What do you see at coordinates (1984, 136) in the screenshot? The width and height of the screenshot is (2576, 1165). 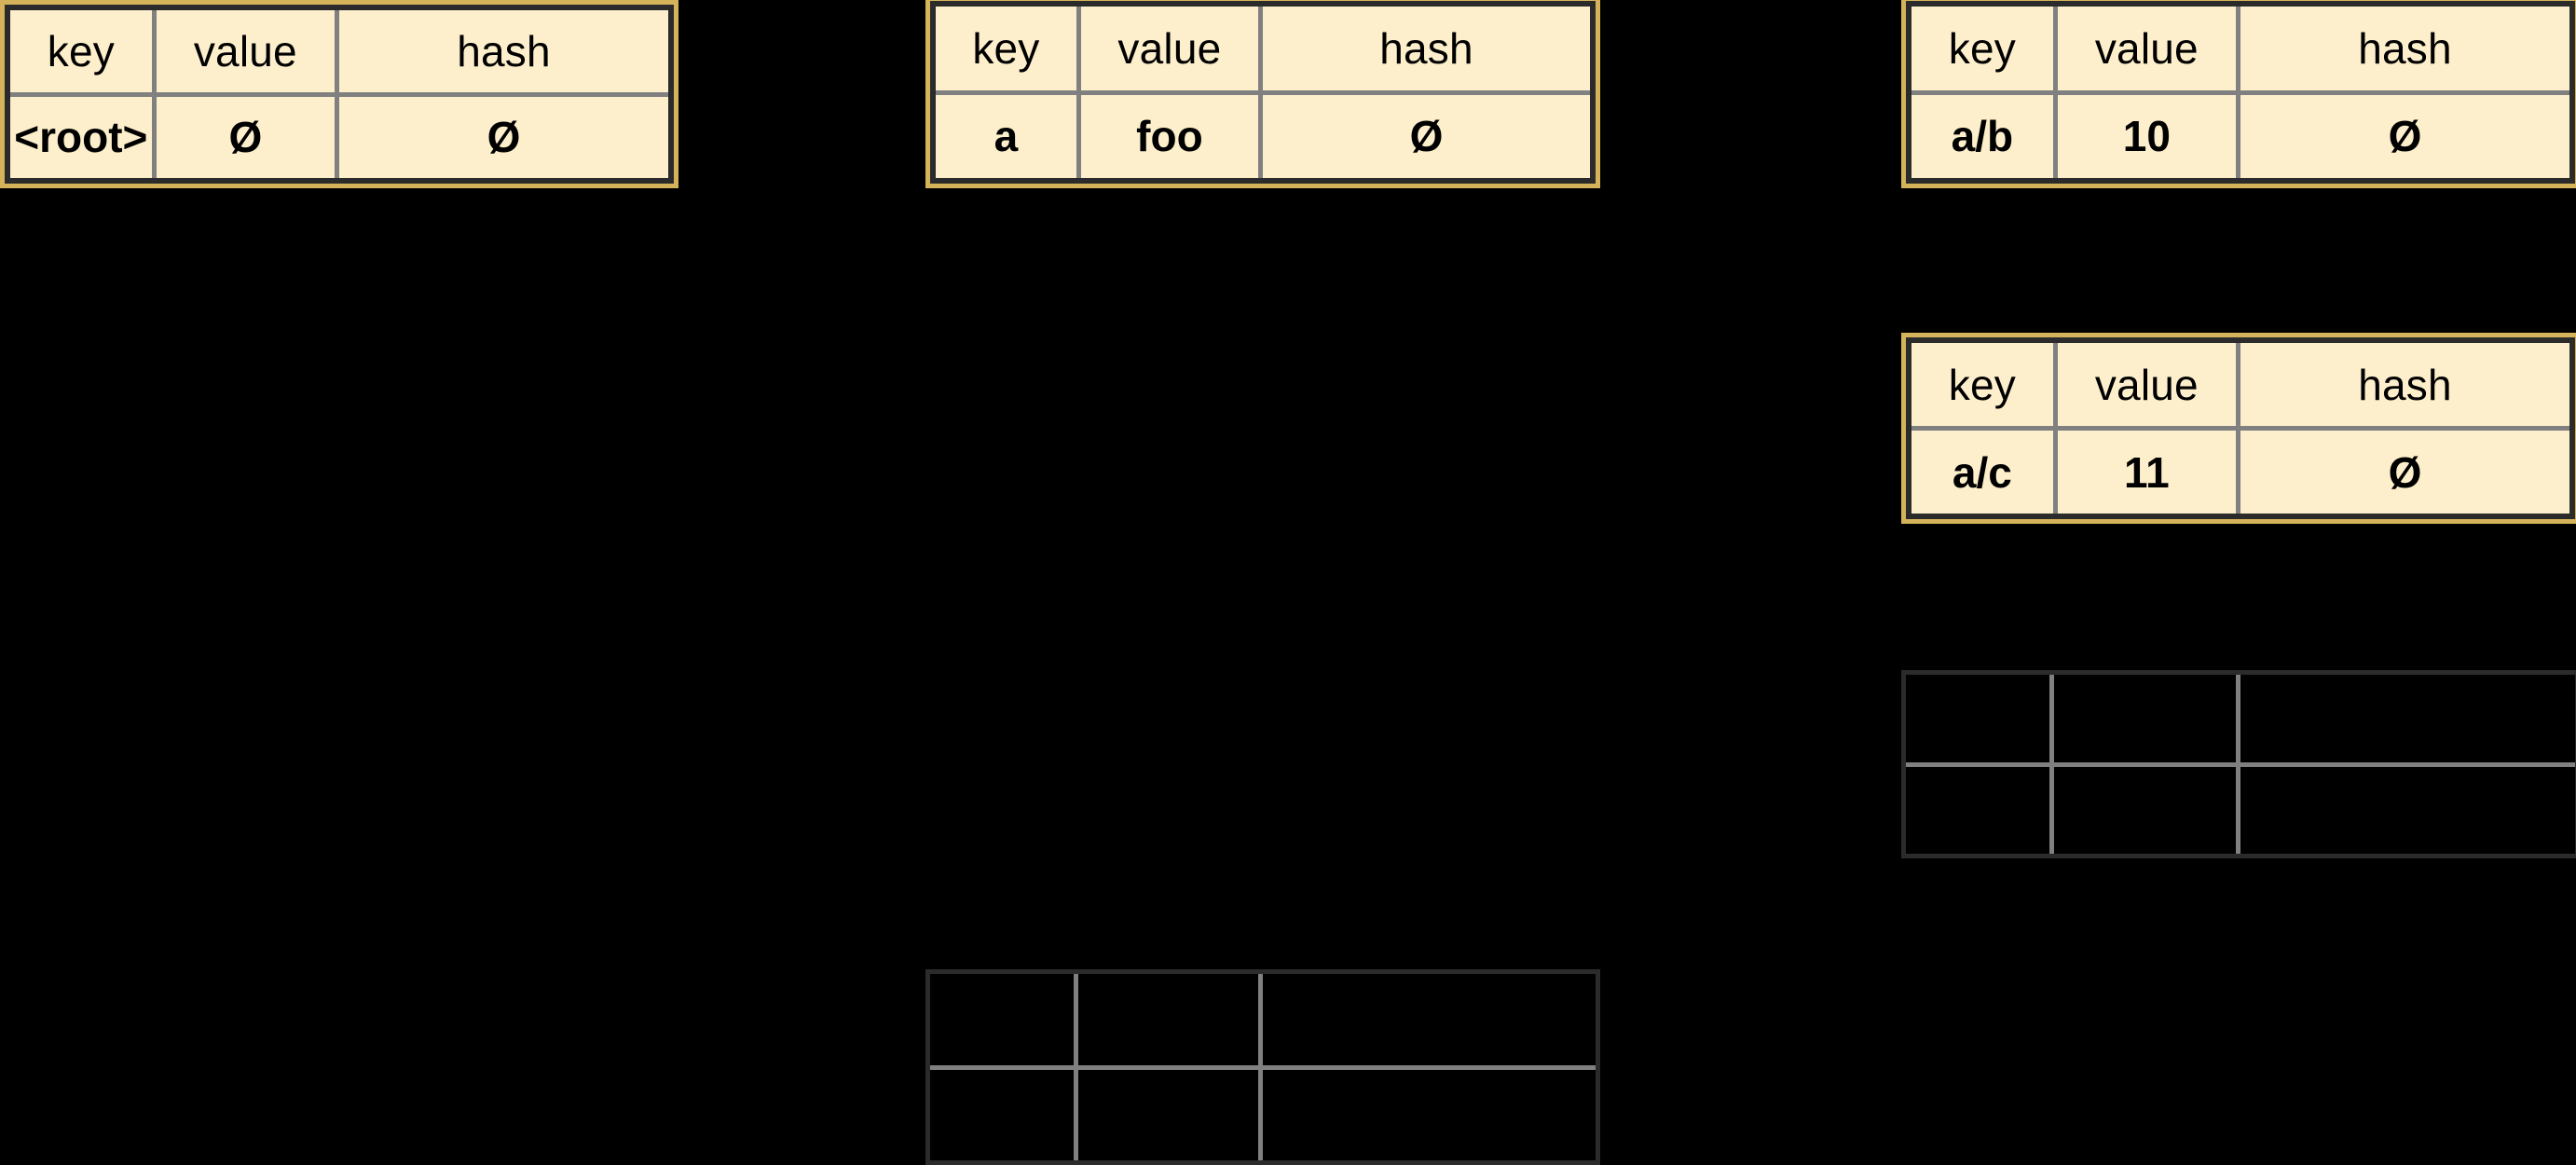 I see `cell-key: a/b` at bounding box center [1984, 136].